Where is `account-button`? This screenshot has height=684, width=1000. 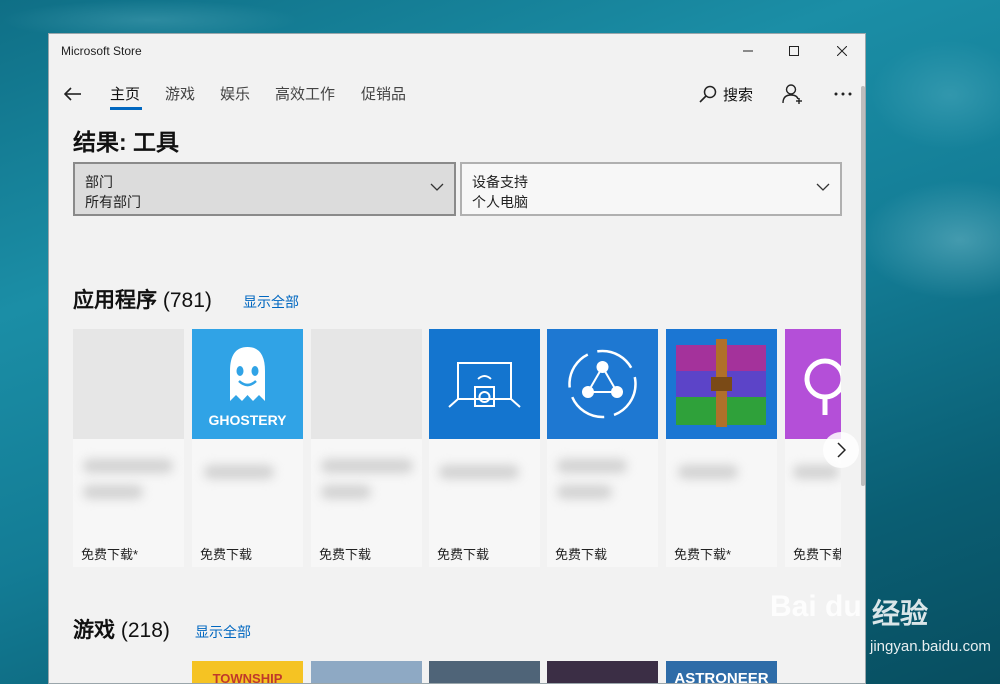
account-button is located at coordinates (793, 94).